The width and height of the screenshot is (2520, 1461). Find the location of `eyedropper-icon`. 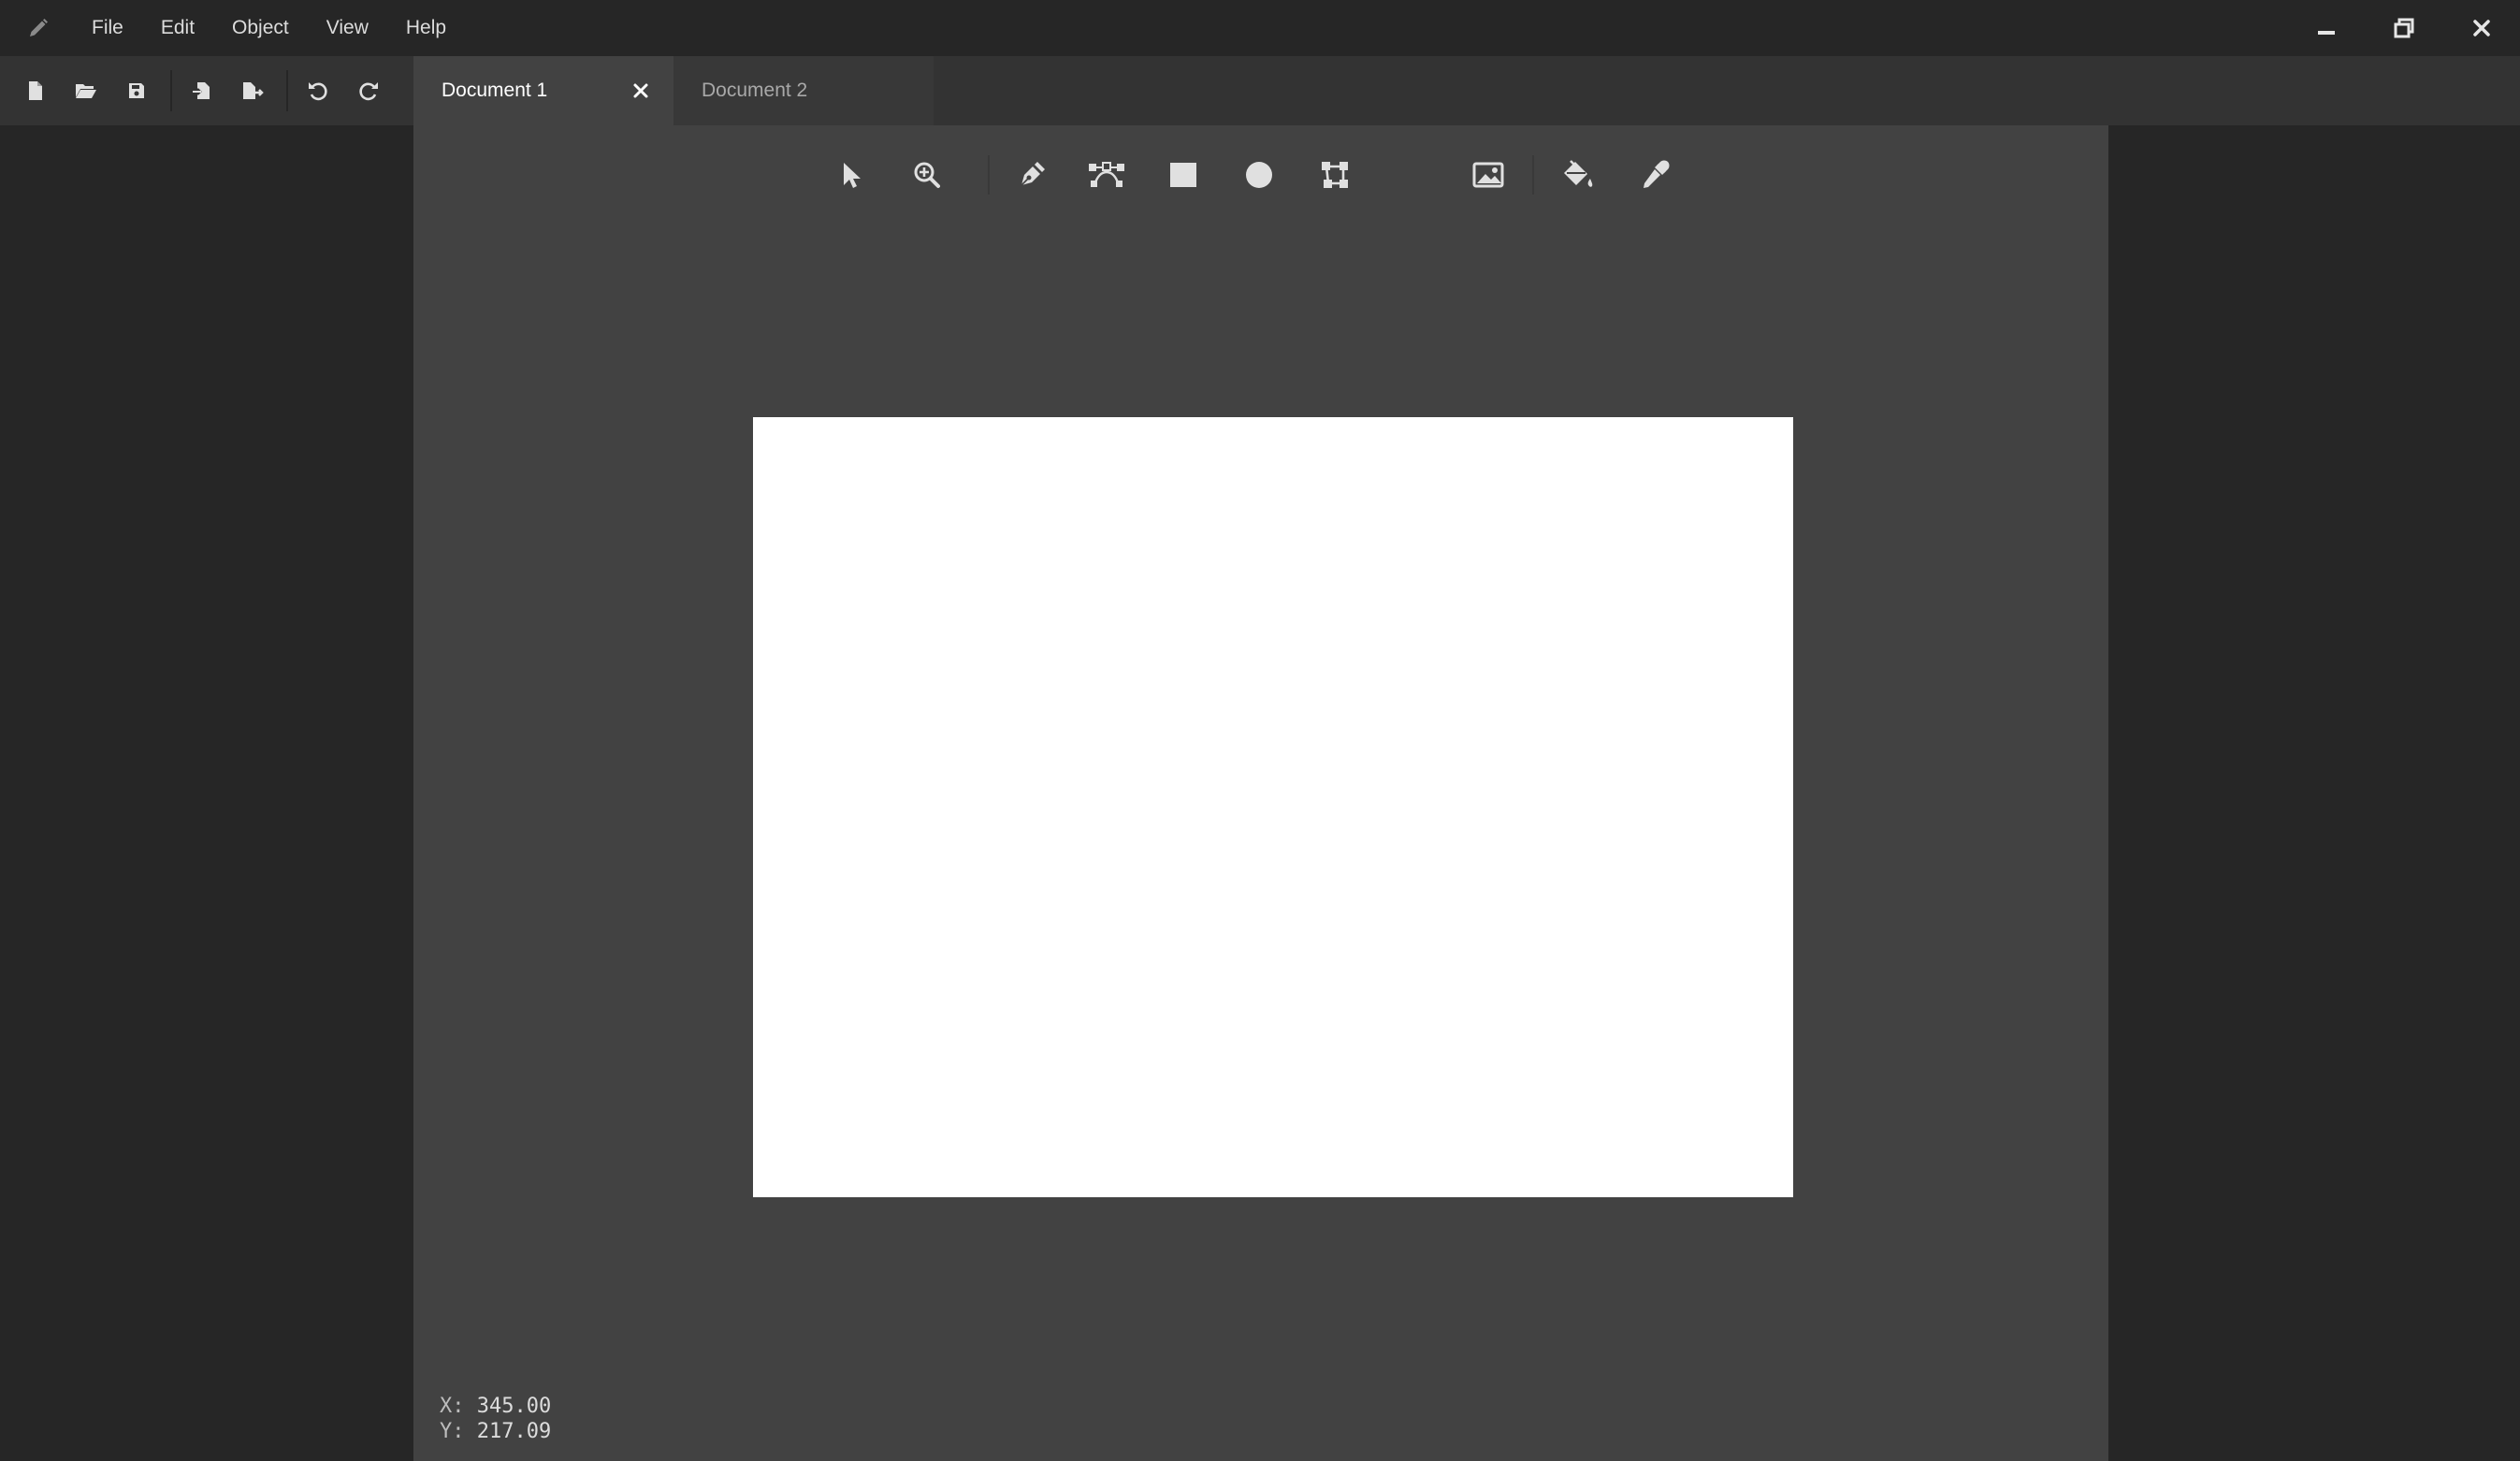

eyedropper-icon is located at coordinates (1657, 174).